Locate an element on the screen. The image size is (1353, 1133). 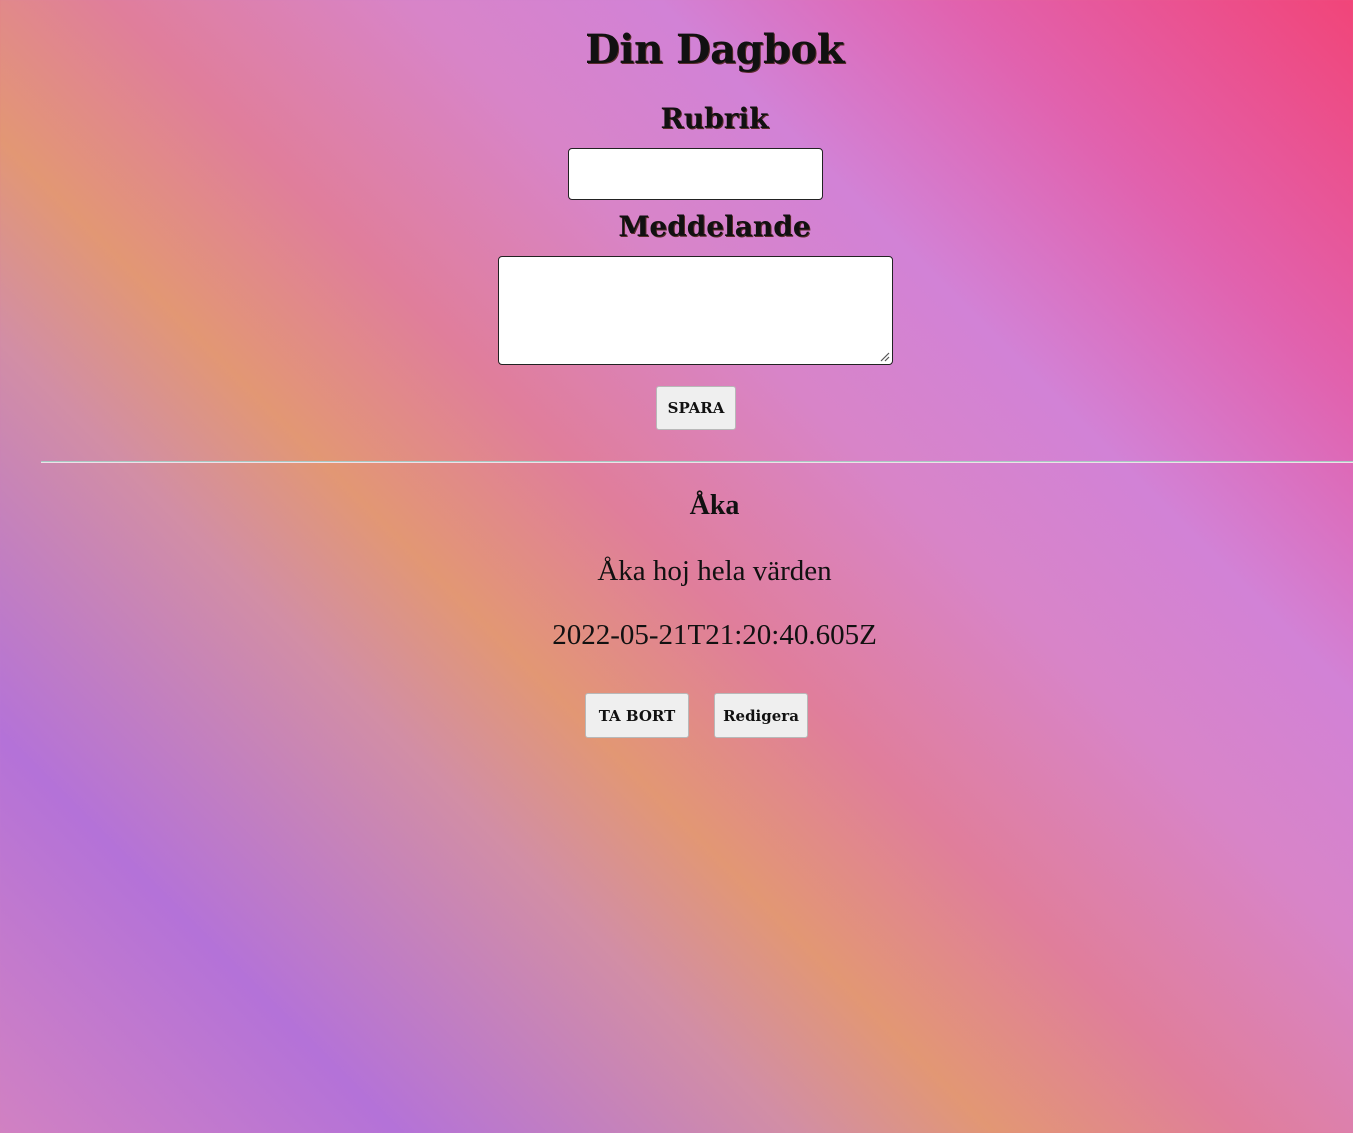
entry-timestamp: 2022-05-21T21:20:40.605Z is located at coordinates (714, 635).